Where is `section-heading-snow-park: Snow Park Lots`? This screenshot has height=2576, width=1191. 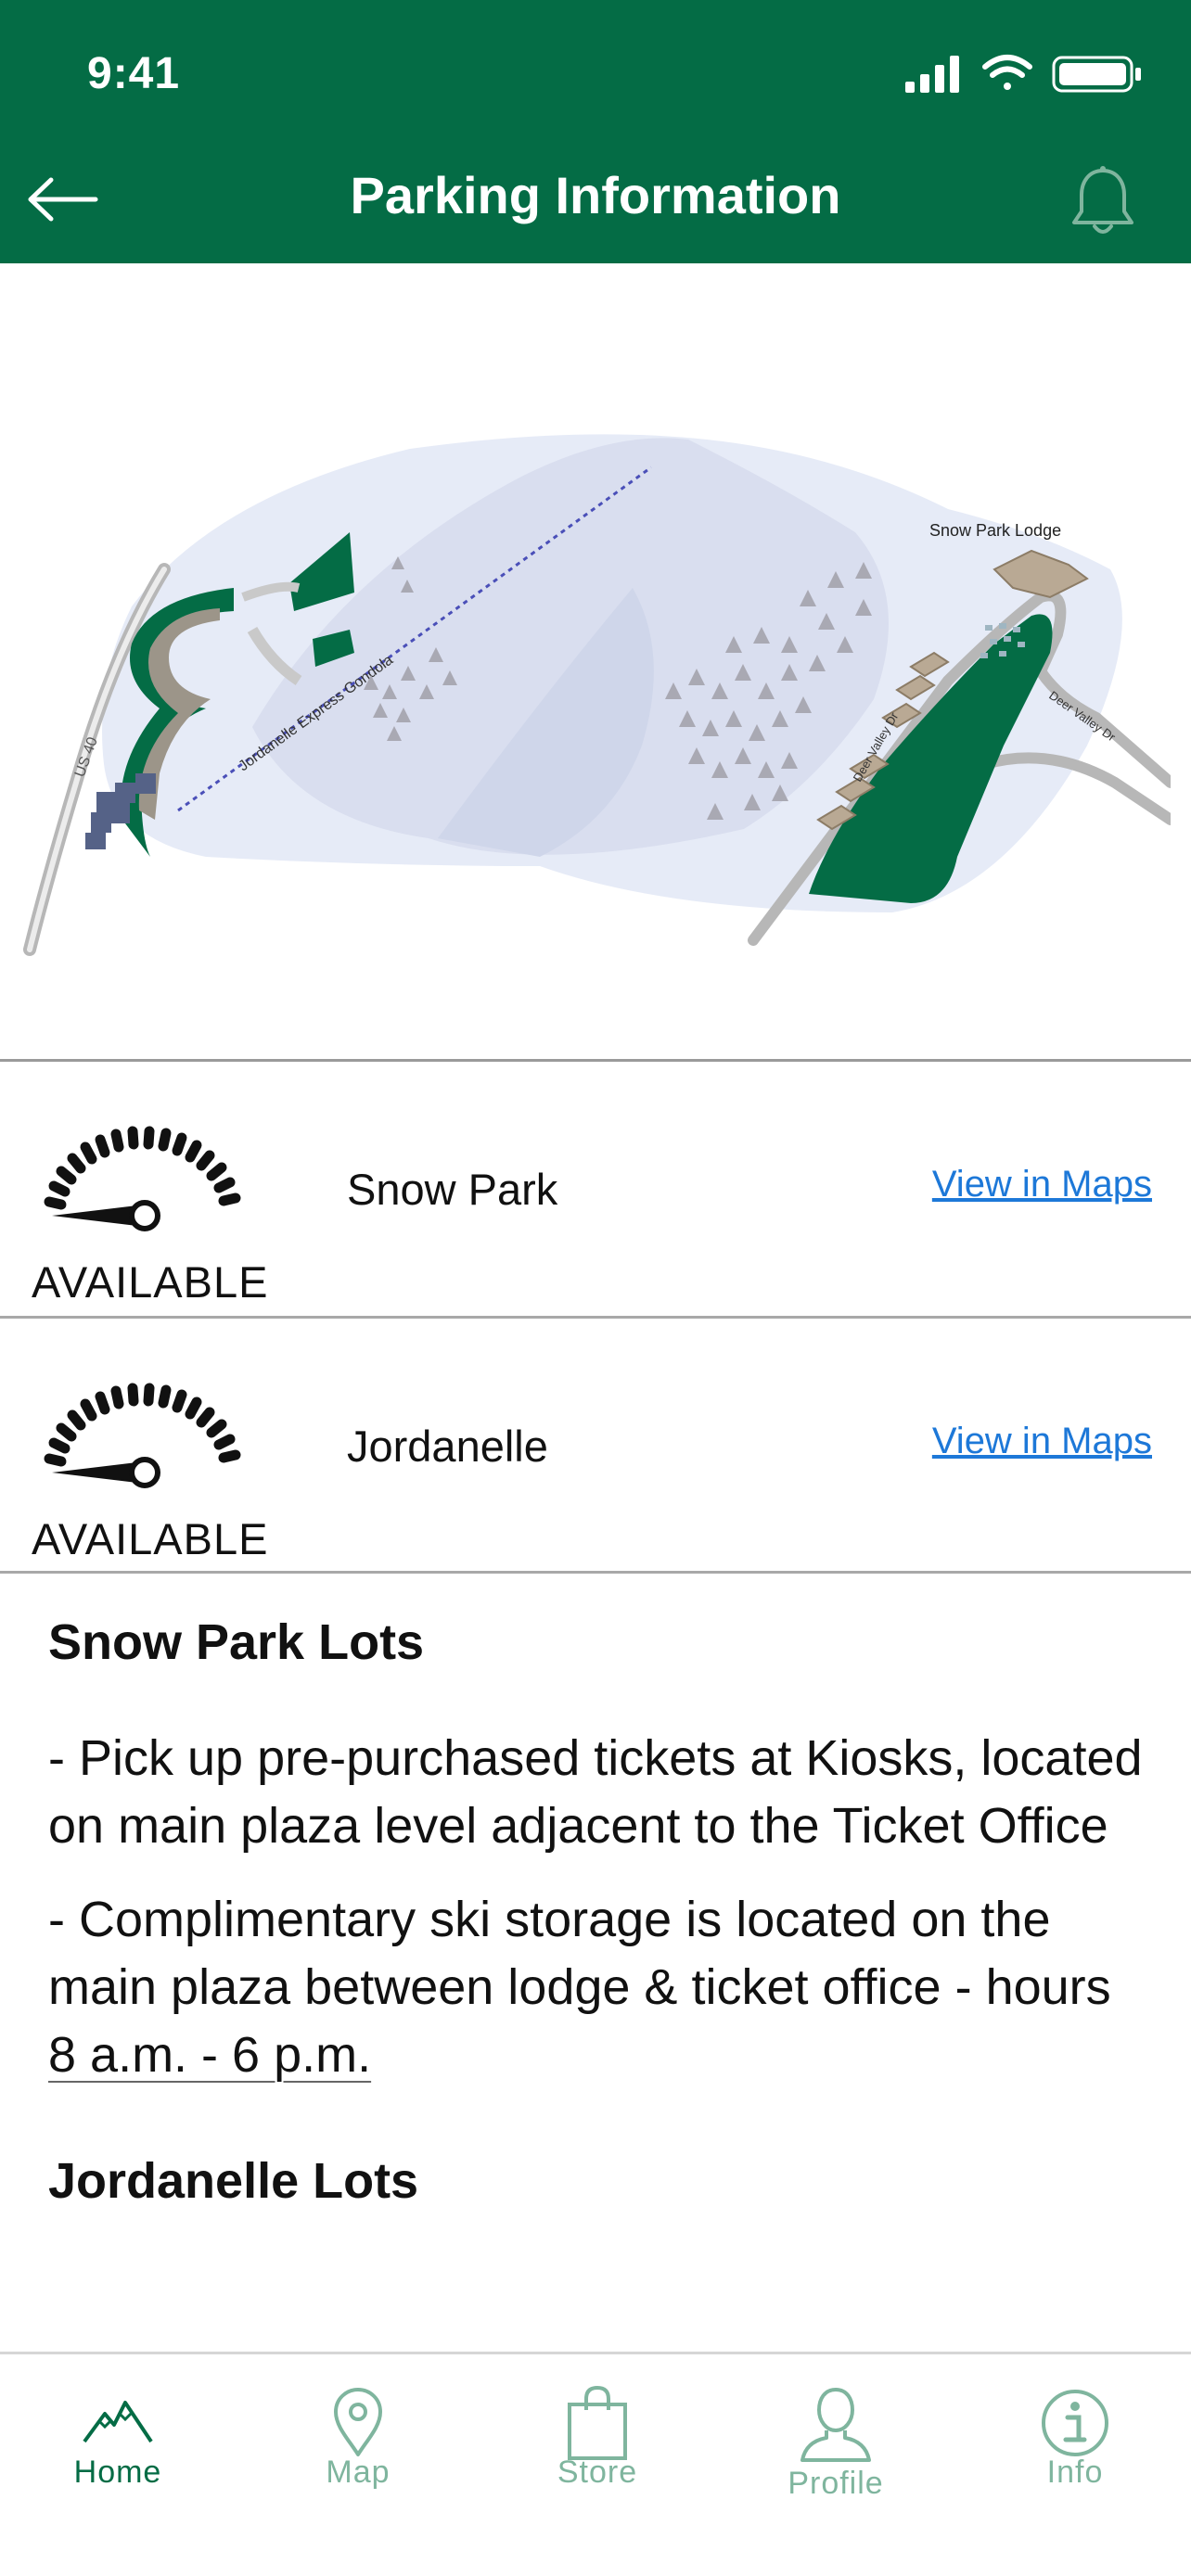 section-heading-snow-park: Snow Park Lots is located at coordinates (236, 1642).